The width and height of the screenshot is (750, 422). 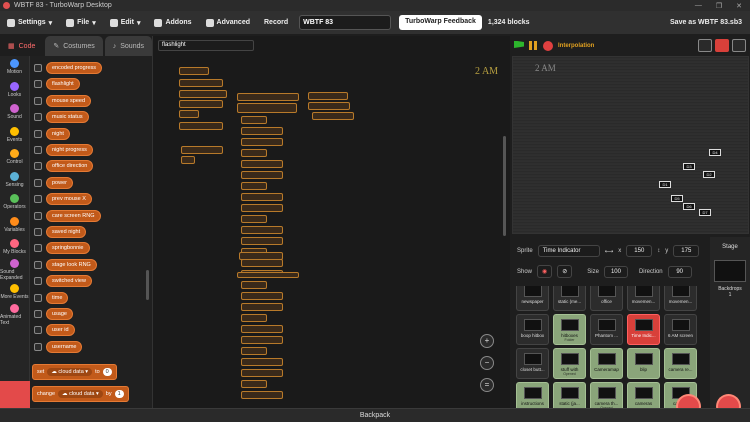 I want to click on zoom-reset-button: =, so click(x=487, y=385).